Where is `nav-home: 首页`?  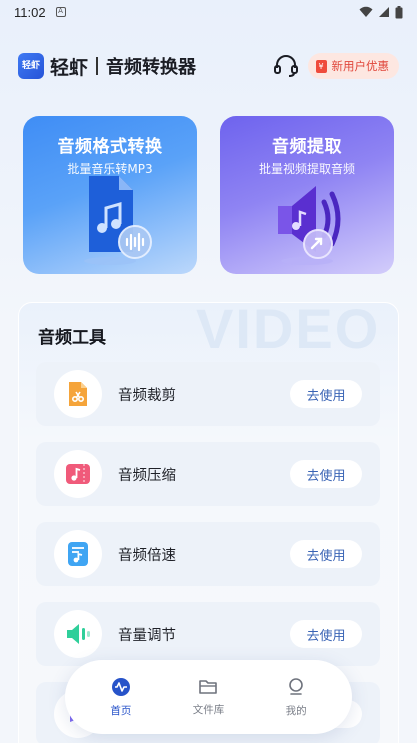 nav-home: 首页 is located at coordinates (121, 697).